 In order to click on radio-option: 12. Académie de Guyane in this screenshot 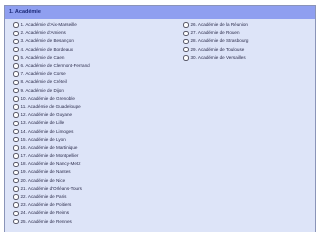, I will do `click(51, 115)`.